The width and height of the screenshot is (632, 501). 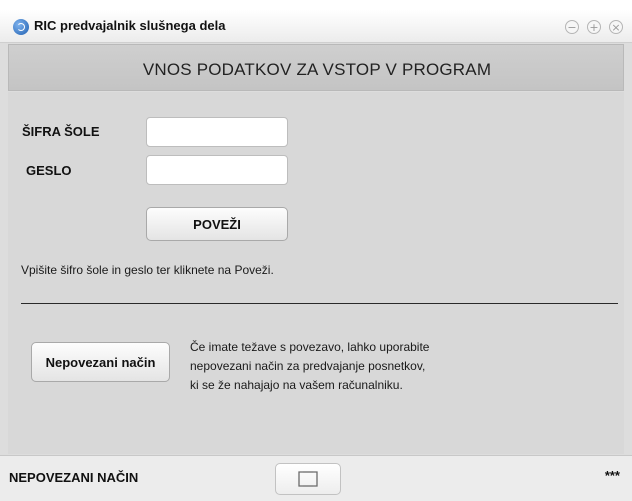 What do you see at coordinates (217, 224) in the screenshot?
I see `connect-button: POVEŽI` at bounding box center [217, 224].